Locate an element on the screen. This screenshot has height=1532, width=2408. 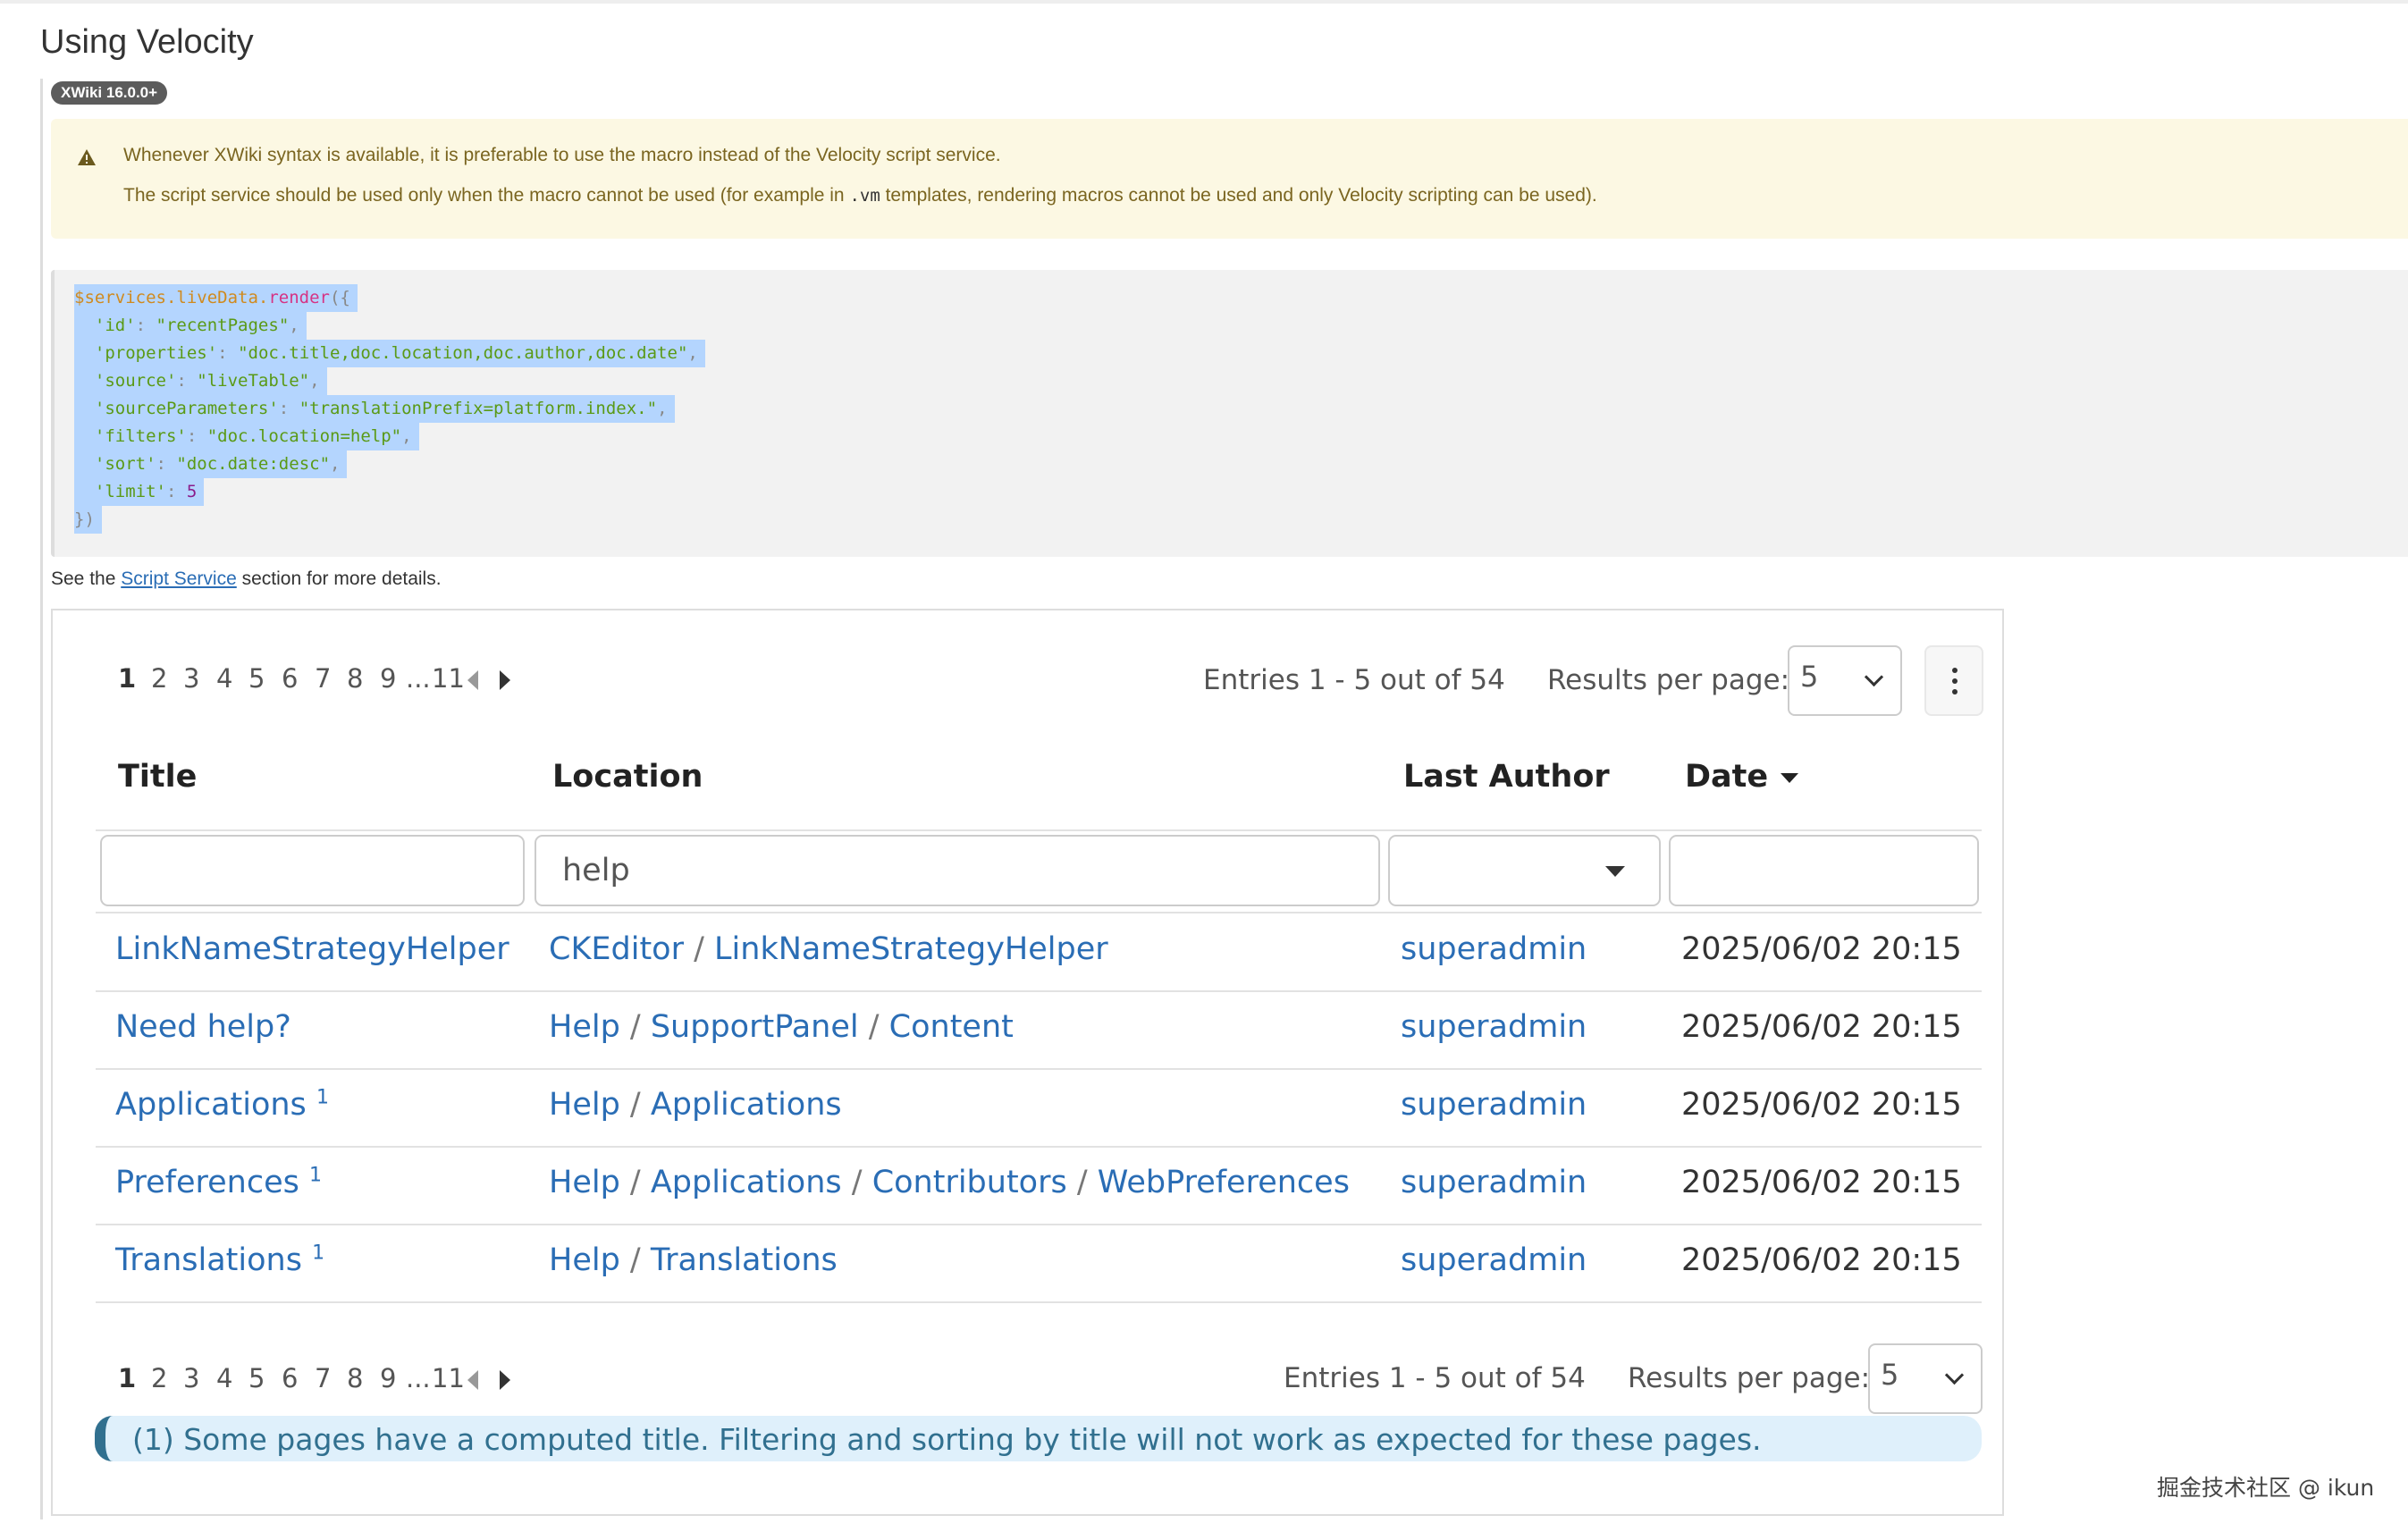
code-line: 'filters': "doc.location=help", is located at coordinates (247, 436).